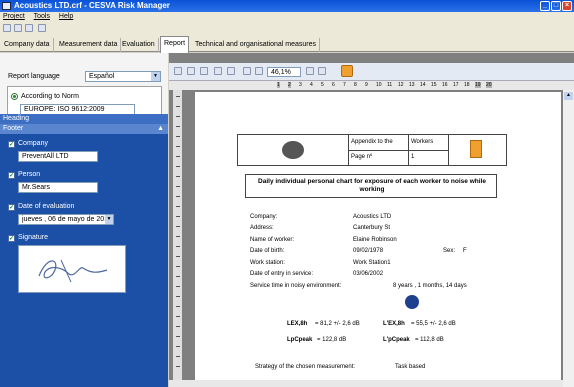 The image size is (574, 387). What do you see at coordinates (84, 129) in the screenshot?
I see `footer-header: Footer ▲` at bounding box center [84, 129].